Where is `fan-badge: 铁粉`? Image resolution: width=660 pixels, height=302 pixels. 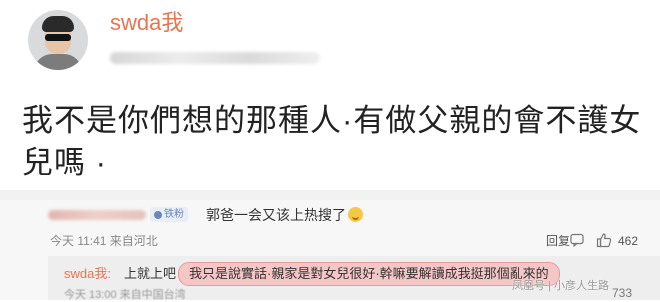 fan-badge: 铁粉 is located at coordinates (169, 214).